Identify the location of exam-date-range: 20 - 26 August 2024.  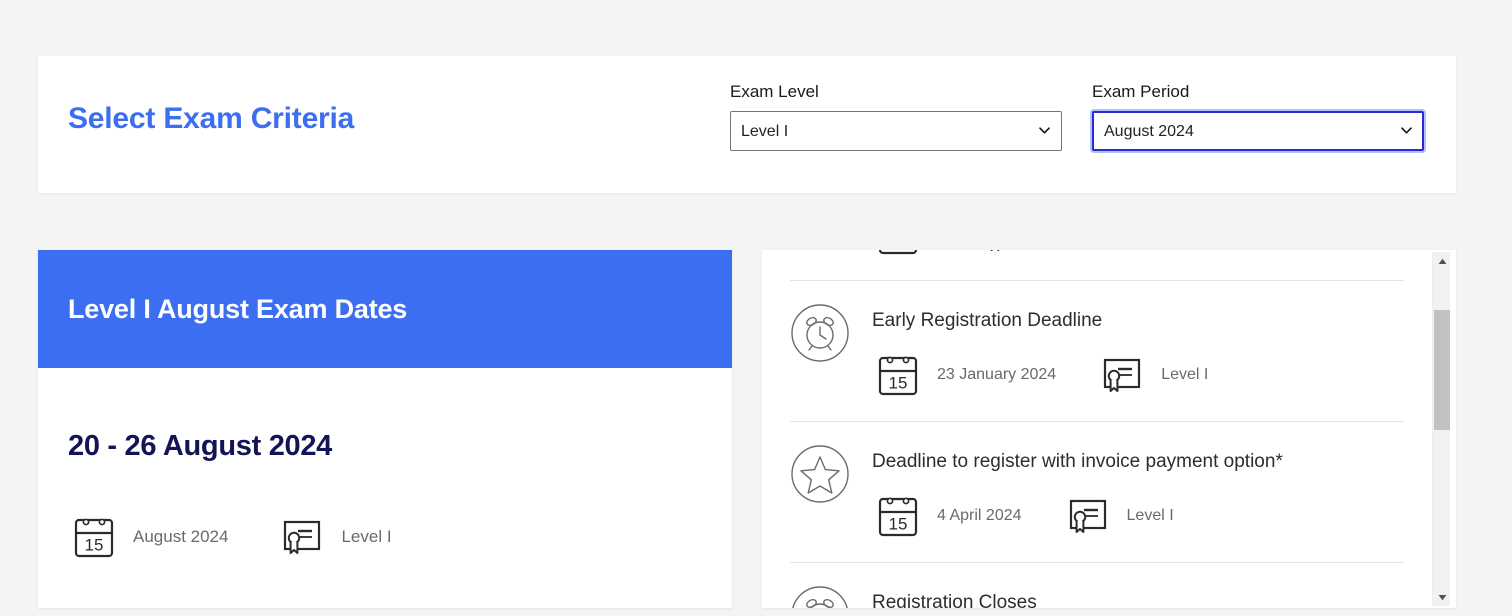
(200, 446).